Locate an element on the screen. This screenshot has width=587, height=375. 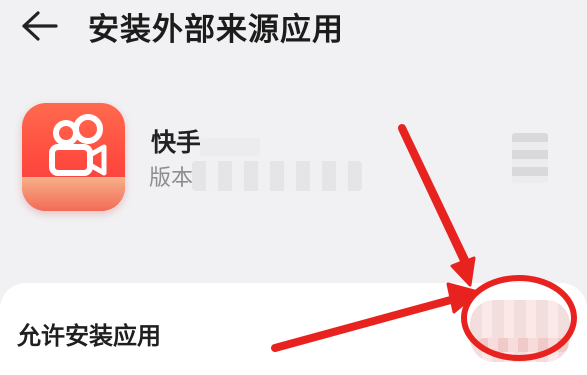
kuaishou-app-icon is located at coordinates (73, 157).